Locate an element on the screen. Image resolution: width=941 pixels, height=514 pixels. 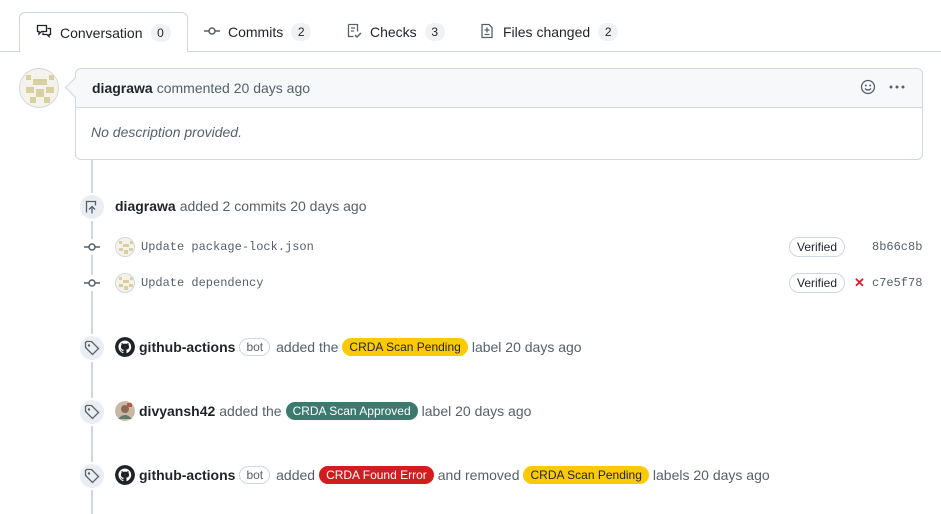
tab-conversation-label: Conversation is located at coordinates (101, 32).